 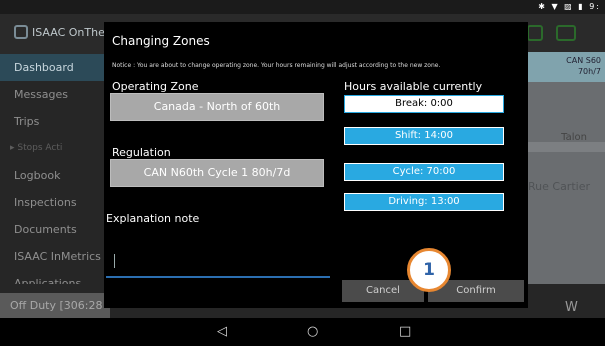 What do you see at coordinates (564, 169) in the screenshot?
I see `map-view: Talon Rue Cartier` at bounding box center [564, 169].